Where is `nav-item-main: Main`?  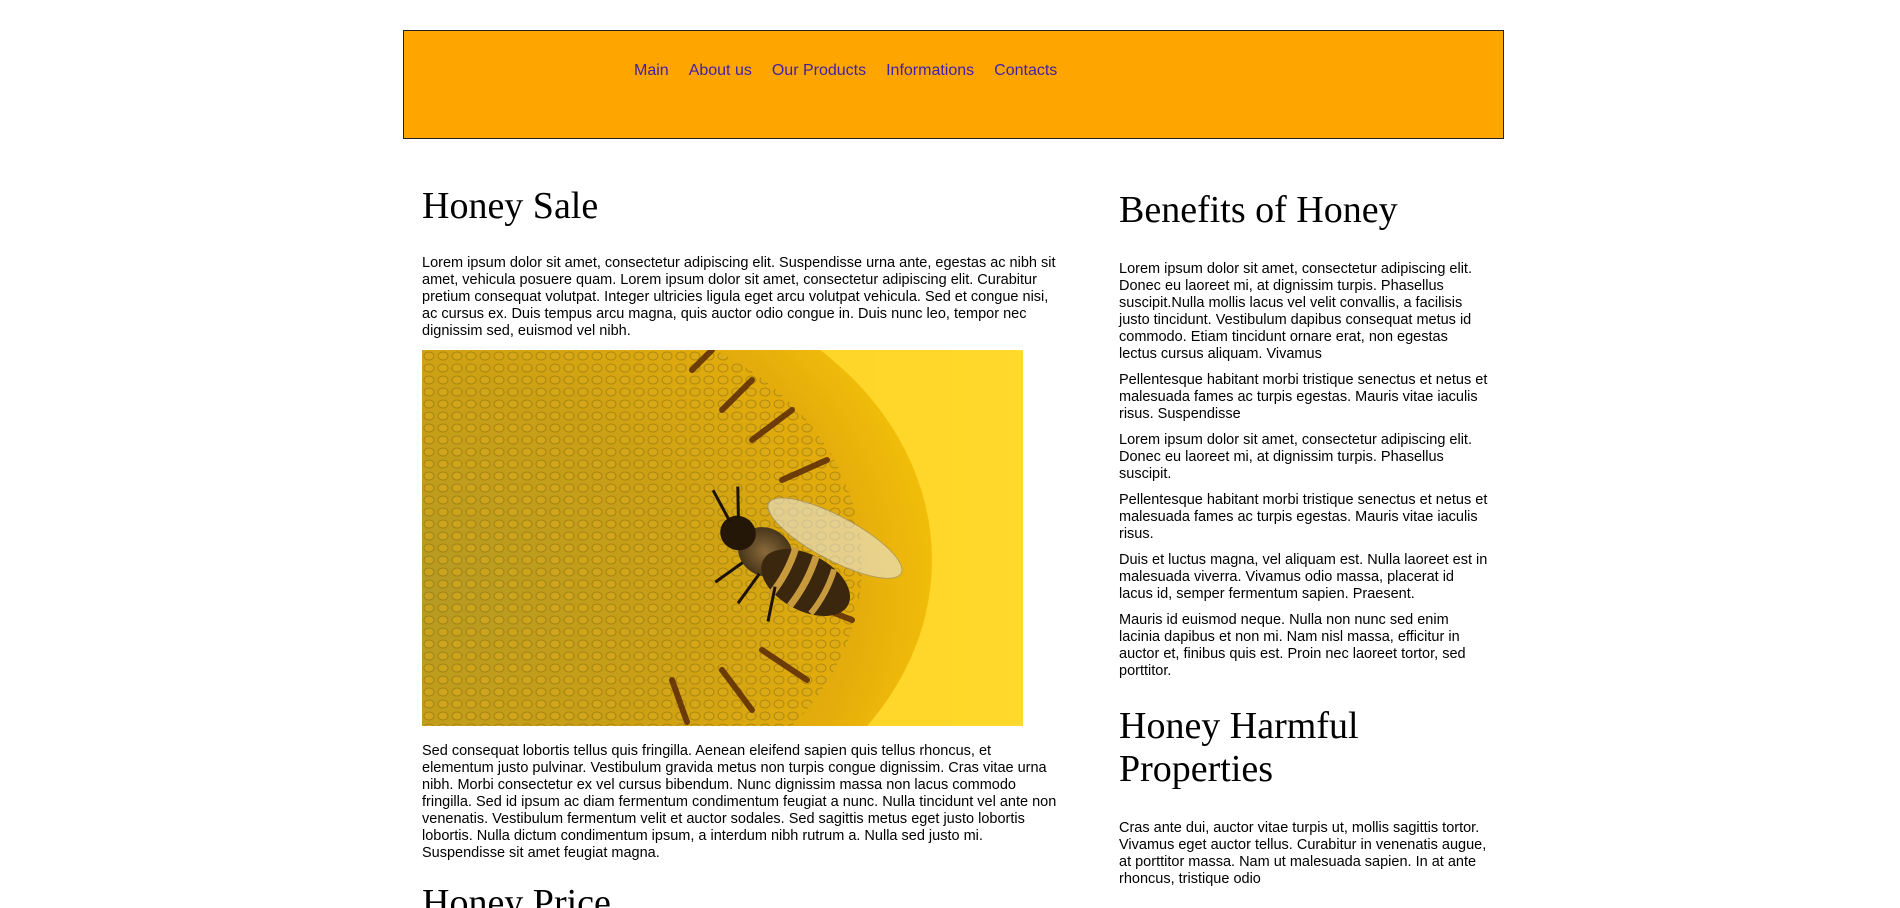
nav-item-main: Main is located at coordinates (651, 71).